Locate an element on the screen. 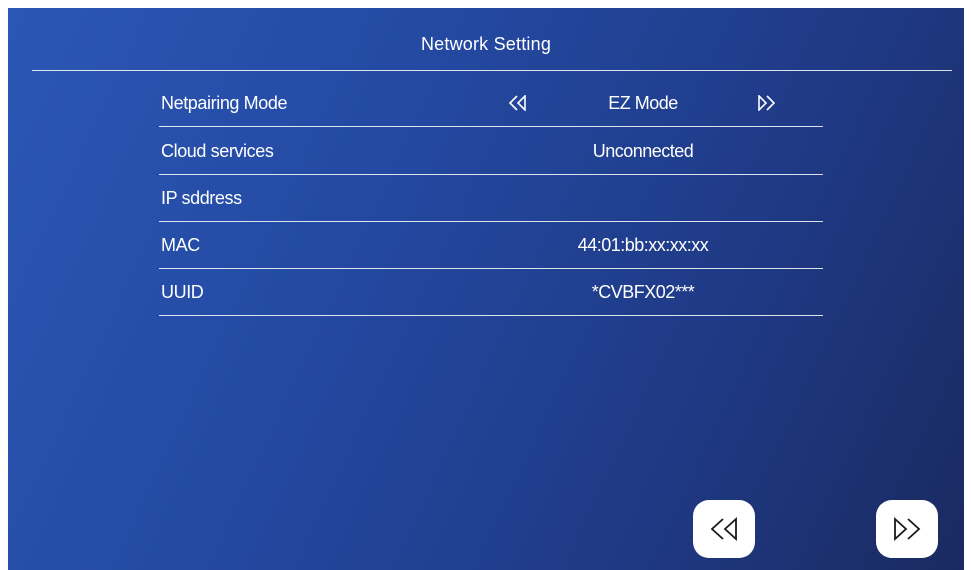 This screenshot has width=971, height=570. netpairing-mode-value: EZ Mode is located at coordinates (643, 102).